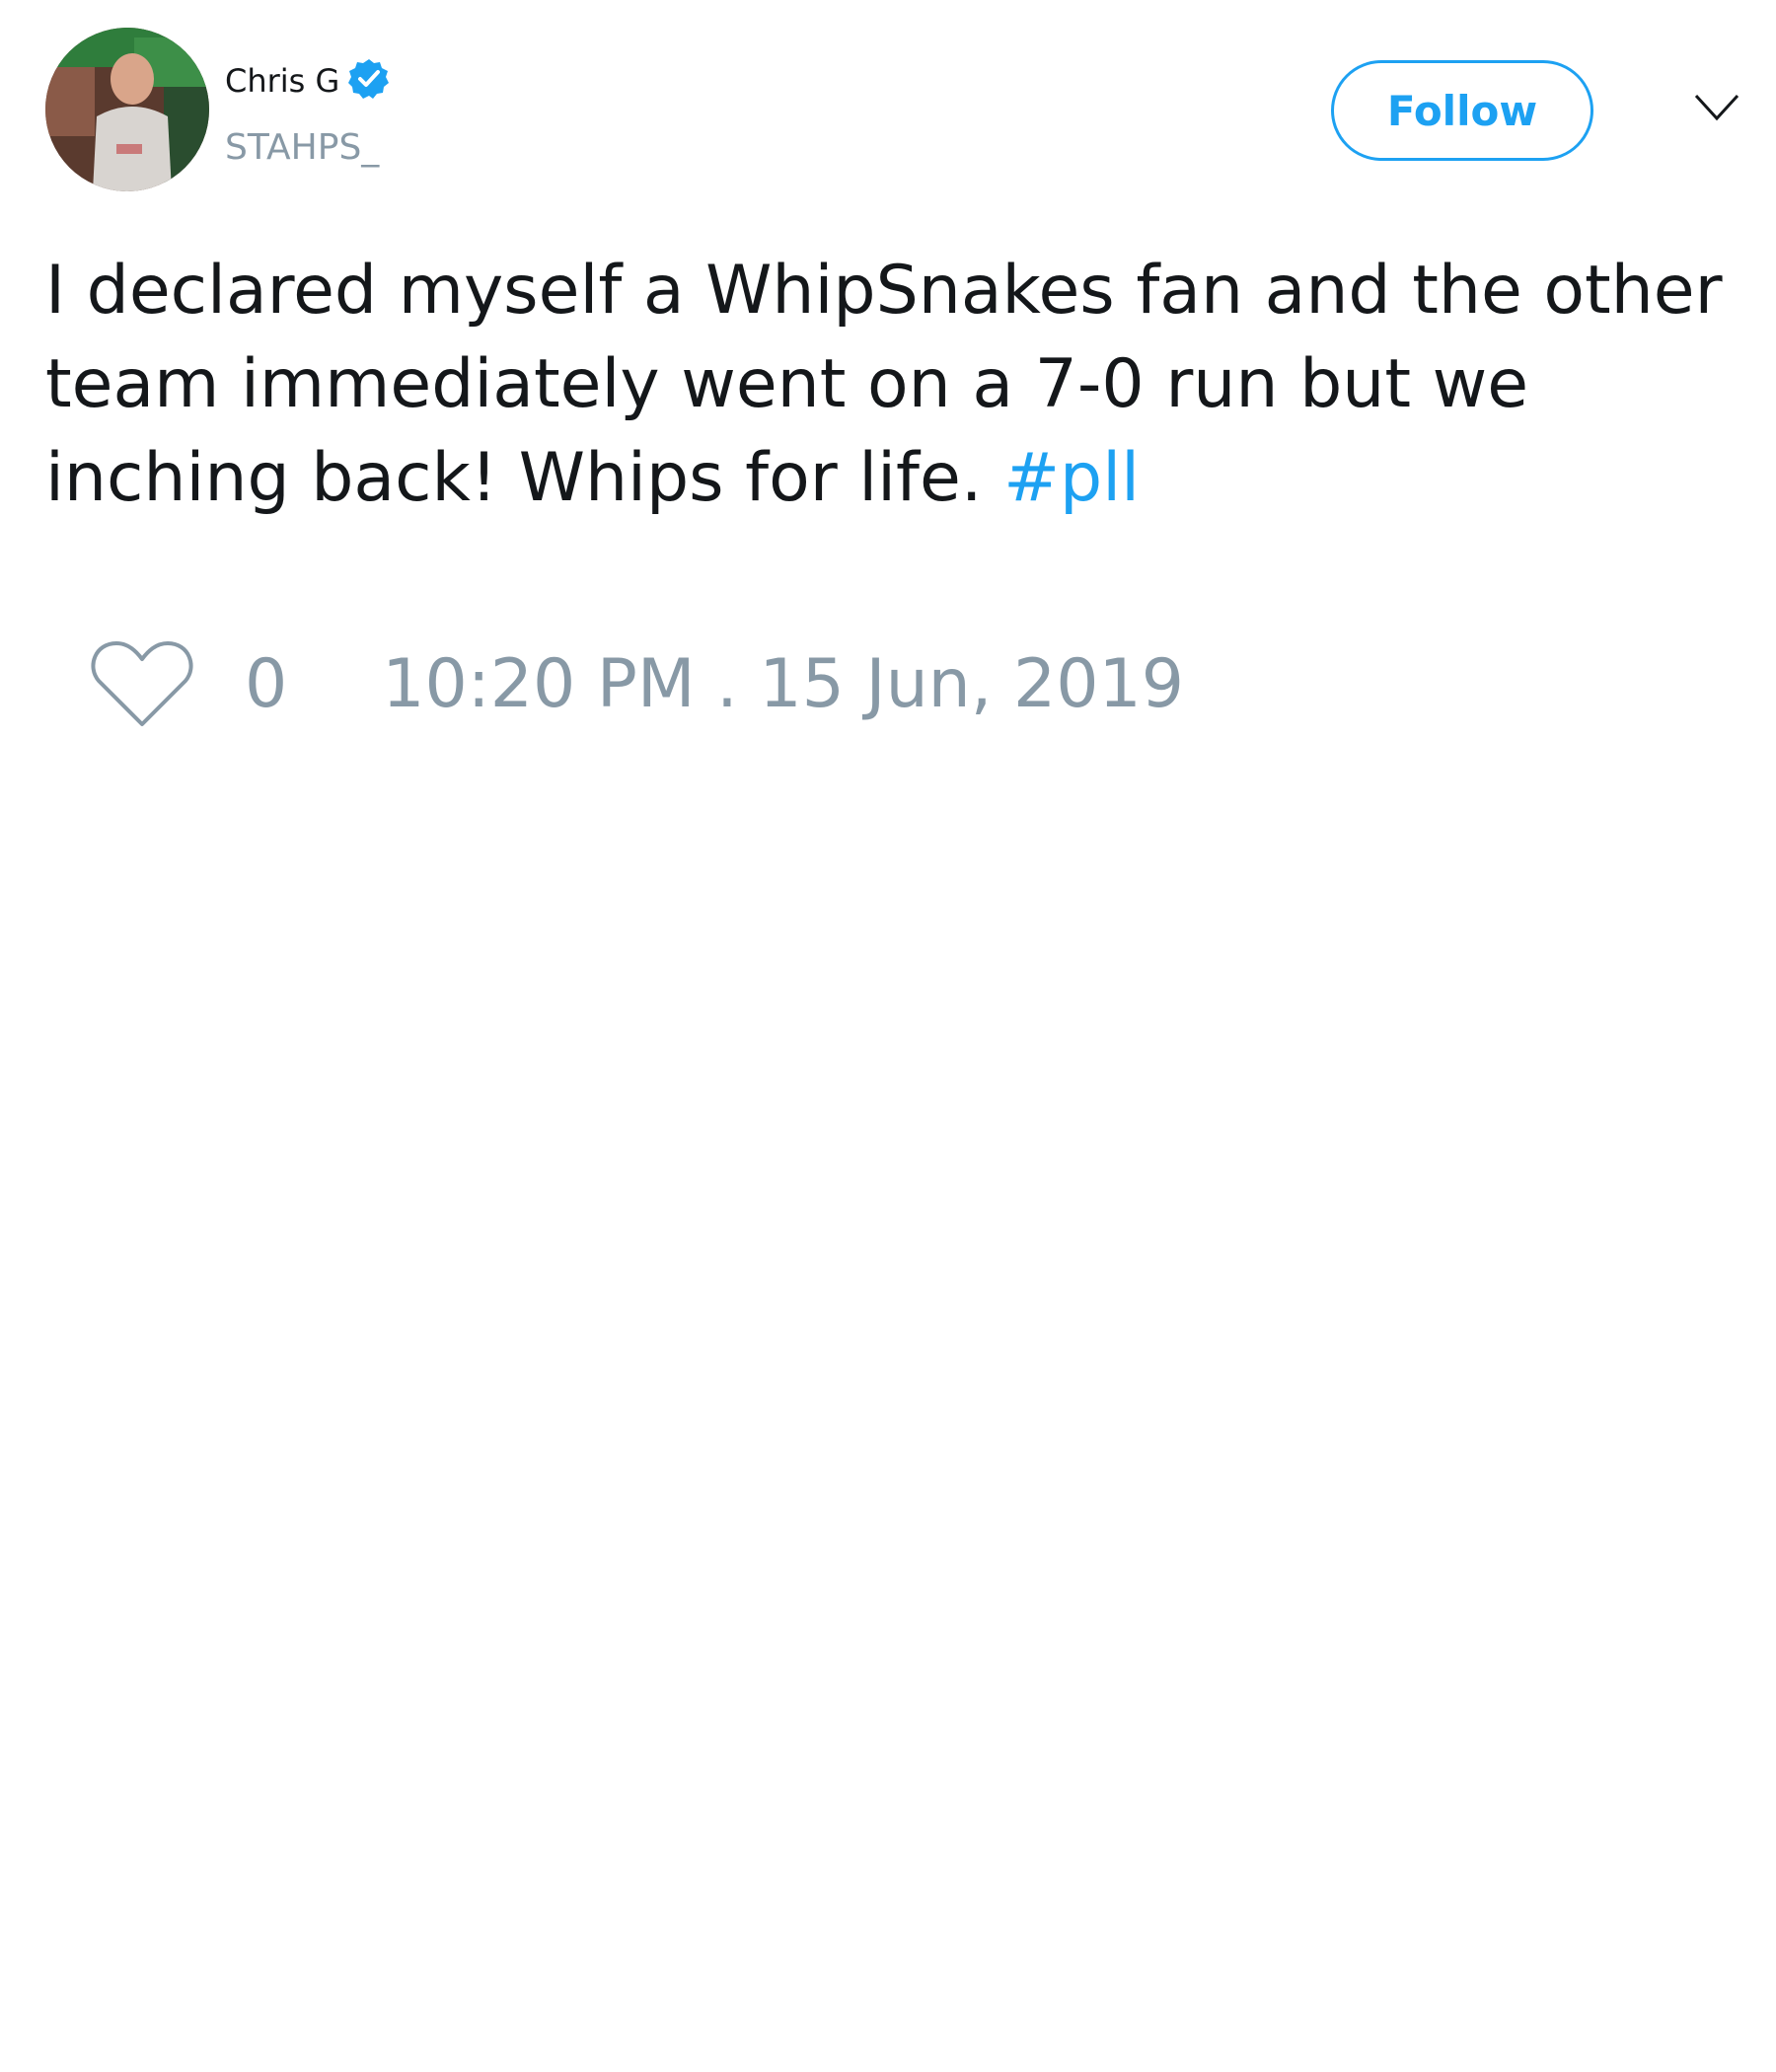  What do you see at coordinates (302, 148) in the screenshot?
I see `user-handle: STAHPS_` at bounding box center [302, 148].